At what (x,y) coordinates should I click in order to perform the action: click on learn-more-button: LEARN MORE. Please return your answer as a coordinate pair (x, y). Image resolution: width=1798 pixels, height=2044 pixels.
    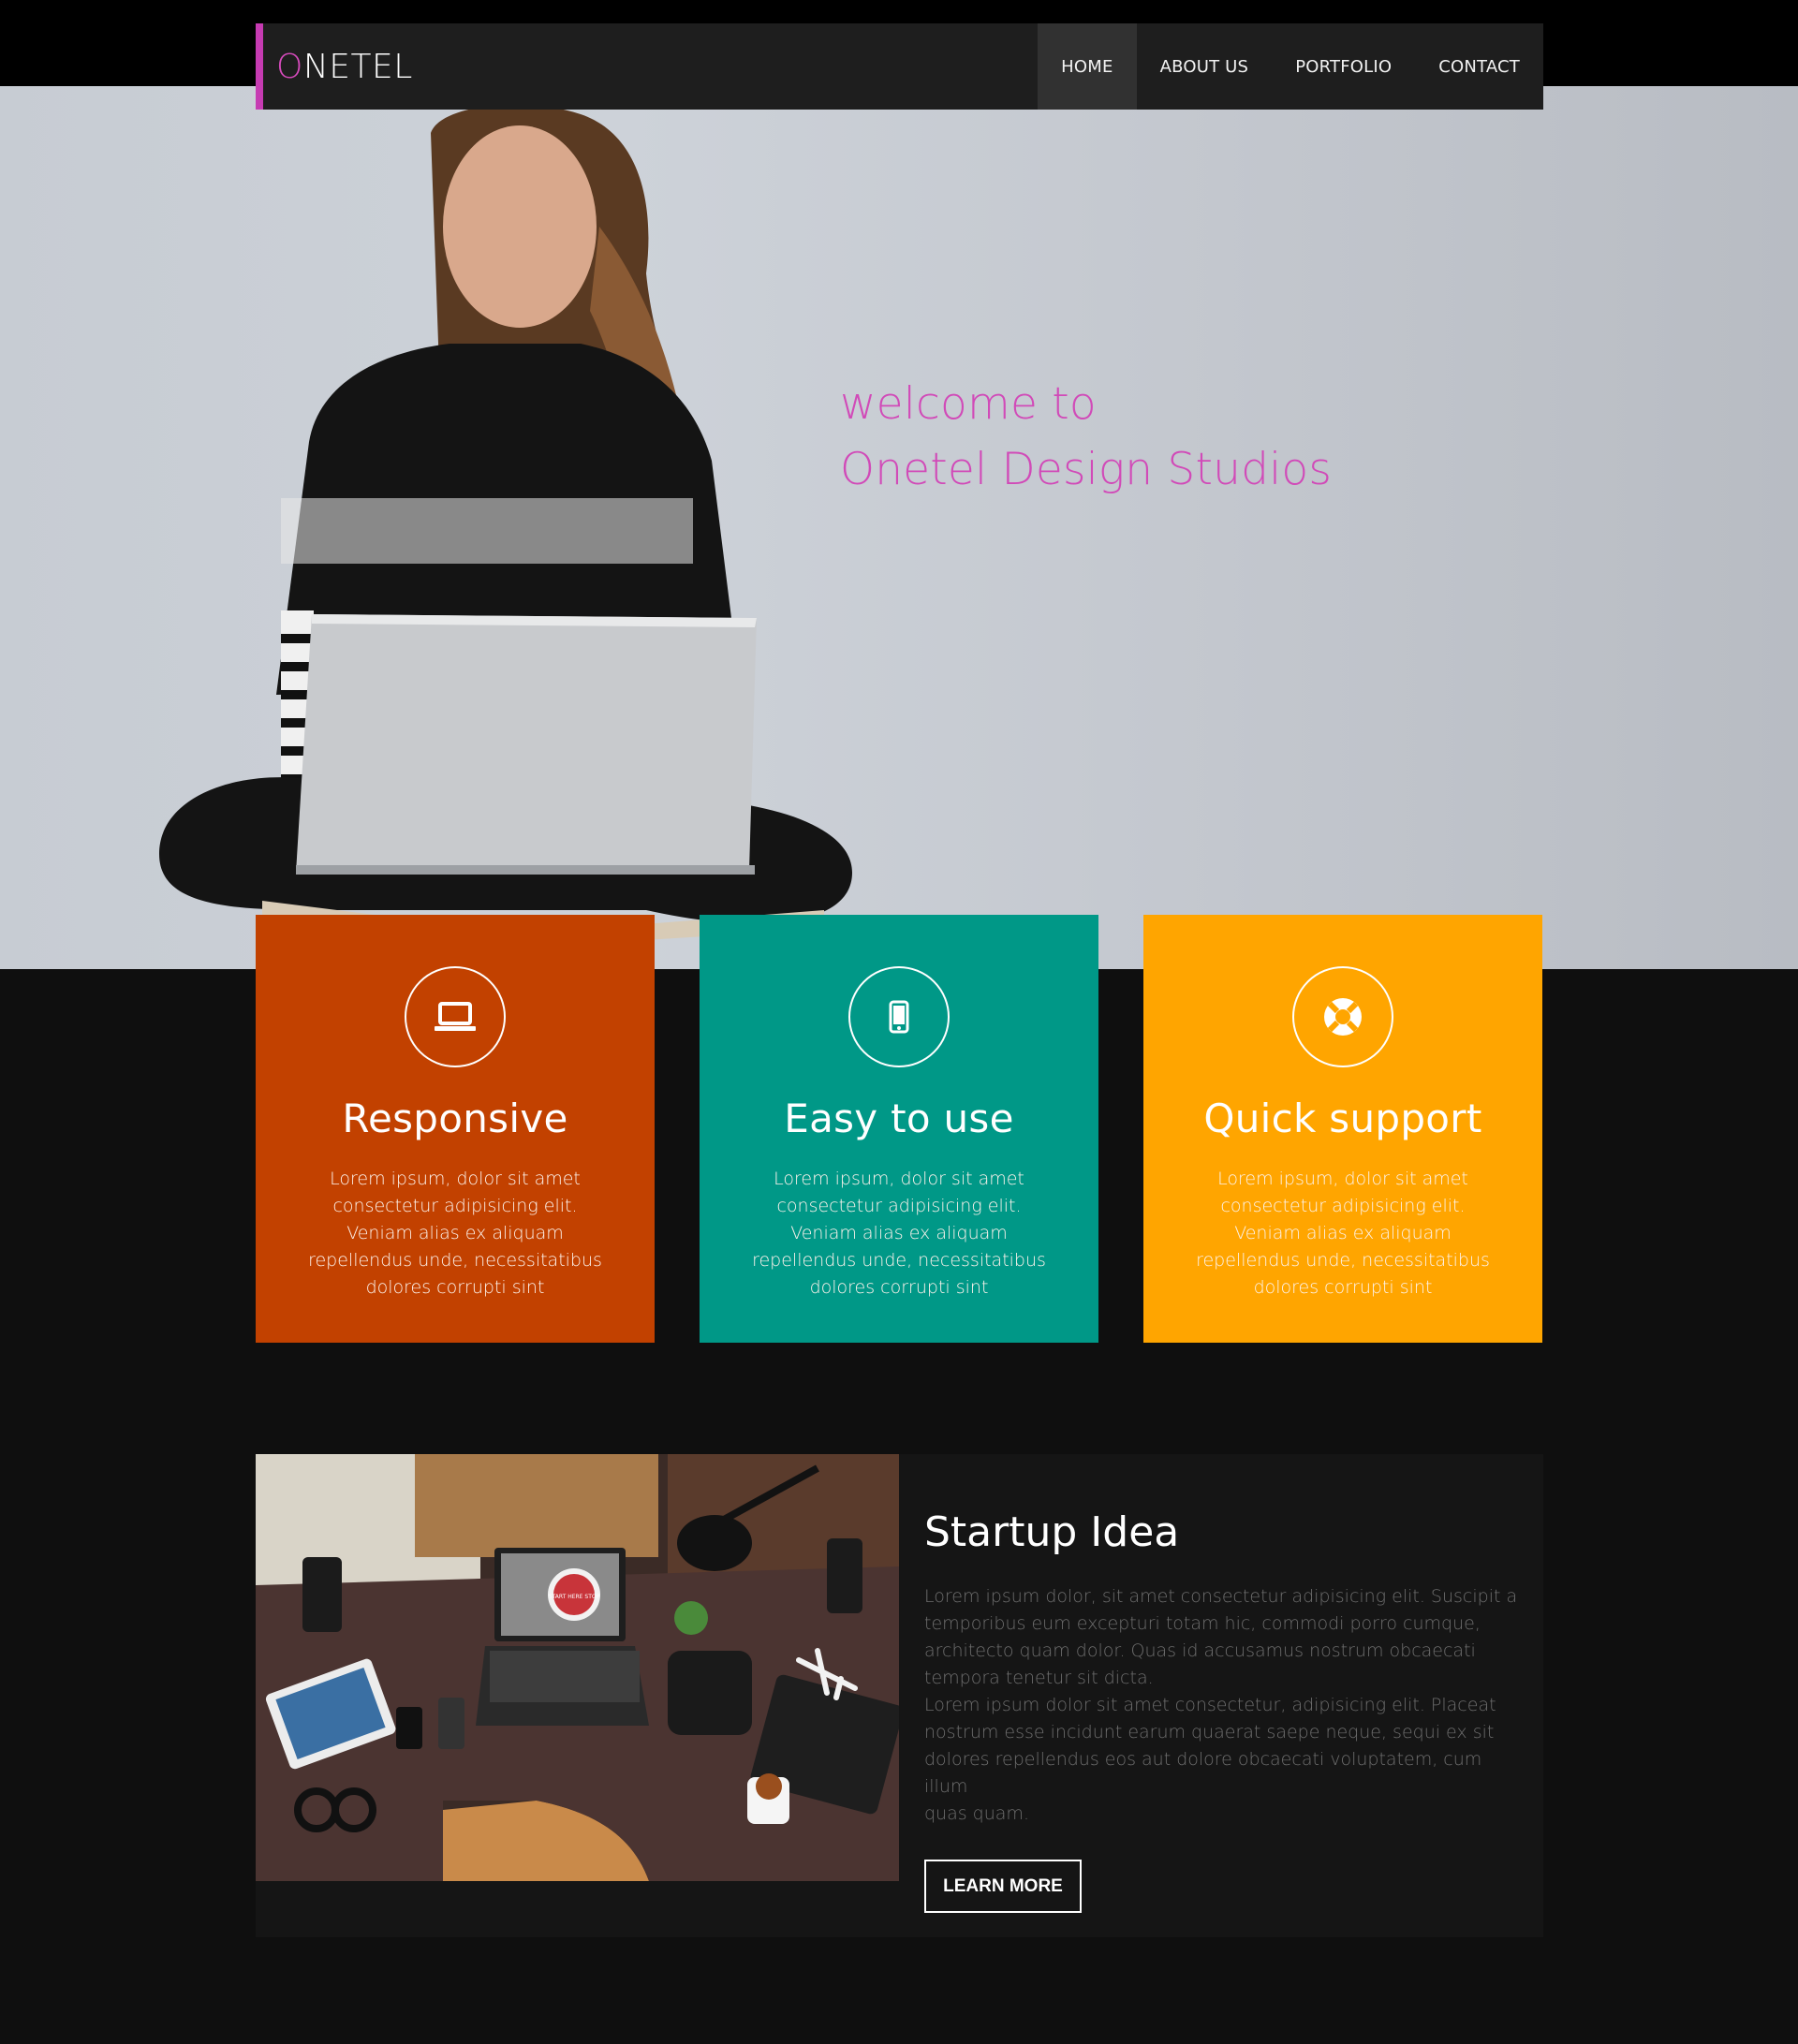
    Looking at the image, I should click on (1003, 1887).